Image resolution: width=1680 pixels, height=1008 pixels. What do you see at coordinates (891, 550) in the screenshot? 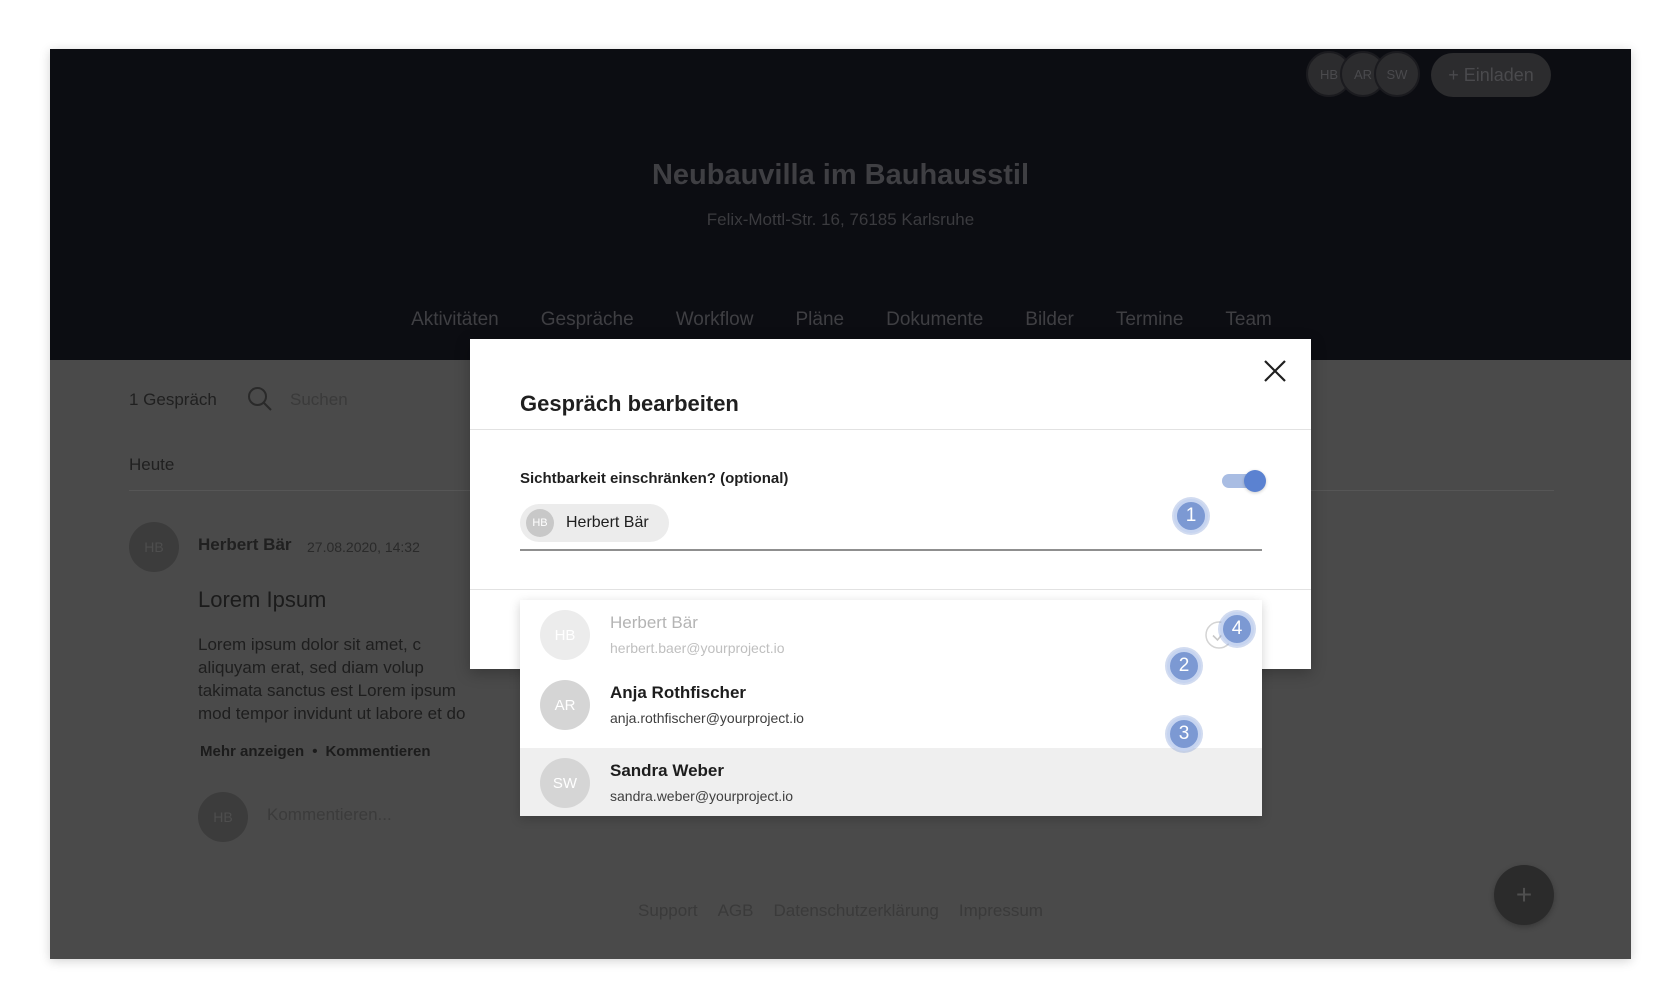
I see `member-field-underline` at bounding box center [891, 550].